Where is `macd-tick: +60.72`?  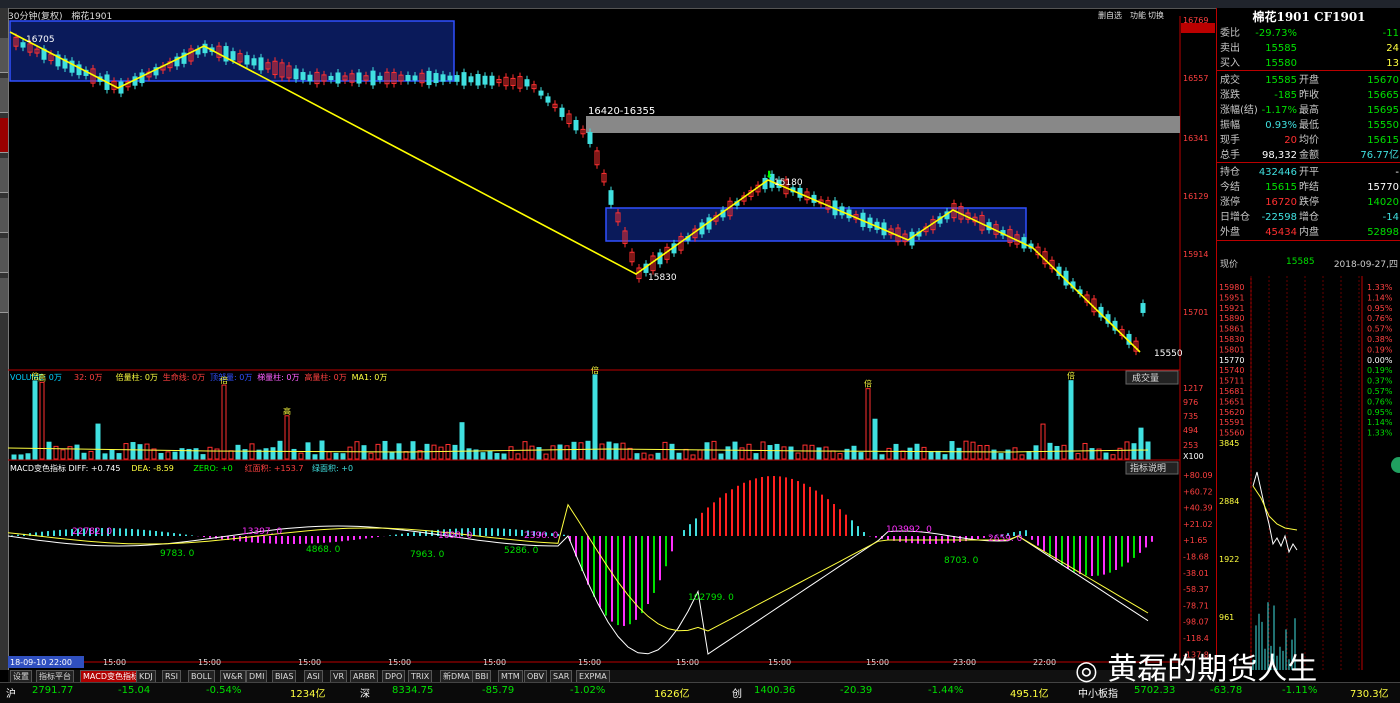 macd-tick: +60.72 is located at coordinates (1198, 491).